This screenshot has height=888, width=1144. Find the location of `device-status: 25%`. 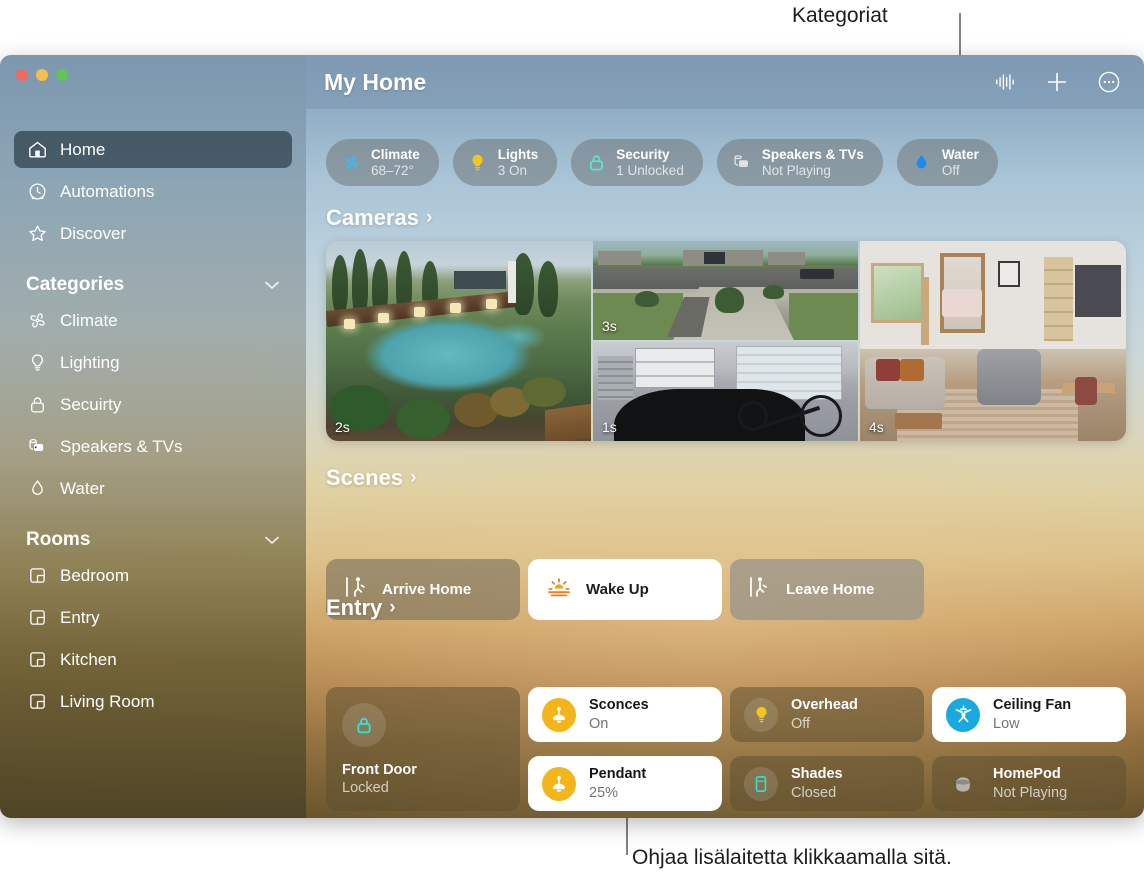

device-status: 25% is located at coordinates (604, 792).